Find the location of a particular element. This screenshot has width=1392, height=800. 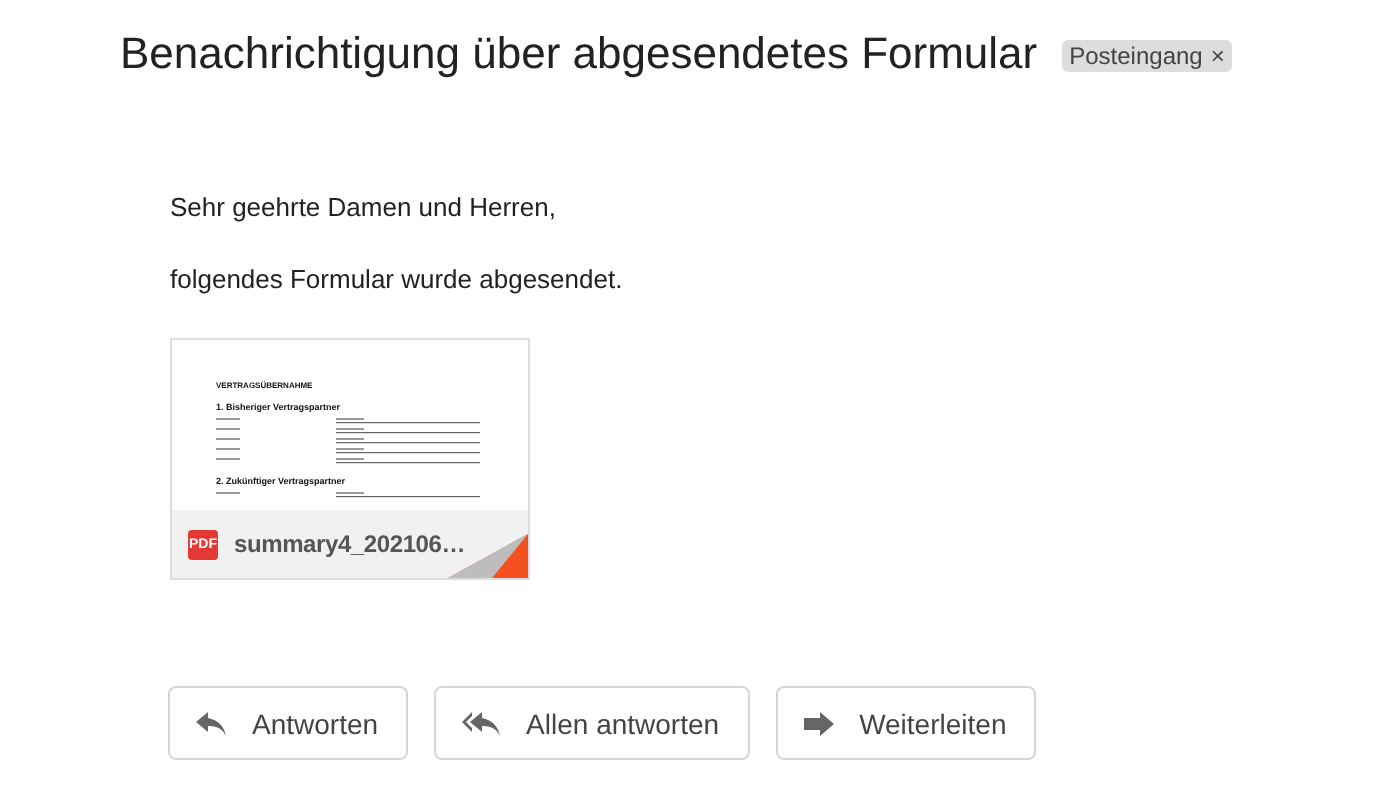

reply-icon is located at coordinates (212, 723).